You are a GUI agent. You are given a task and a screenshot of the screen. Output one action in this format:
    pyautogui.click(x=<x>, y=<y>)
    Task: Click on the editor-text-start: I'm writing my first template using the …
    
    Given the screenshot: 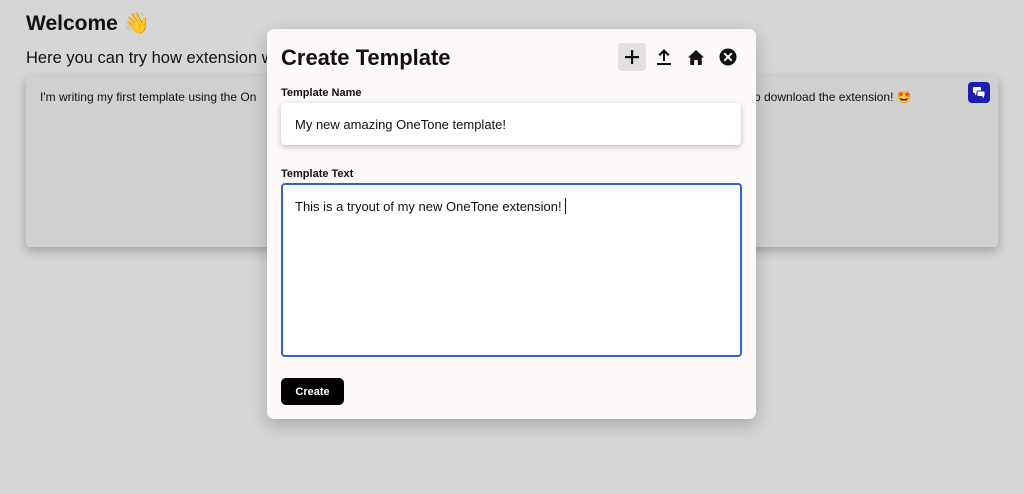 What is the action you would take?
    pyautogui.click(x=148, y=97)
    